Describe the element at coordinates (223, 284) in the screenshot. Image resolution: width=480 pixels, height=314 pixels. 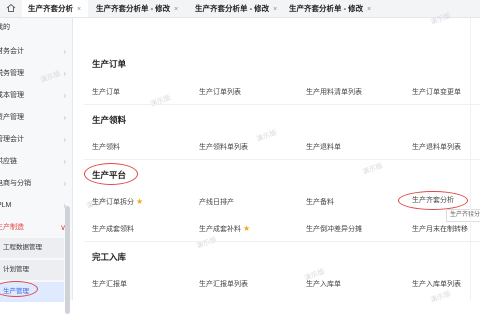
I see `link-production-report-list: 生产汇报单列表` at that location.